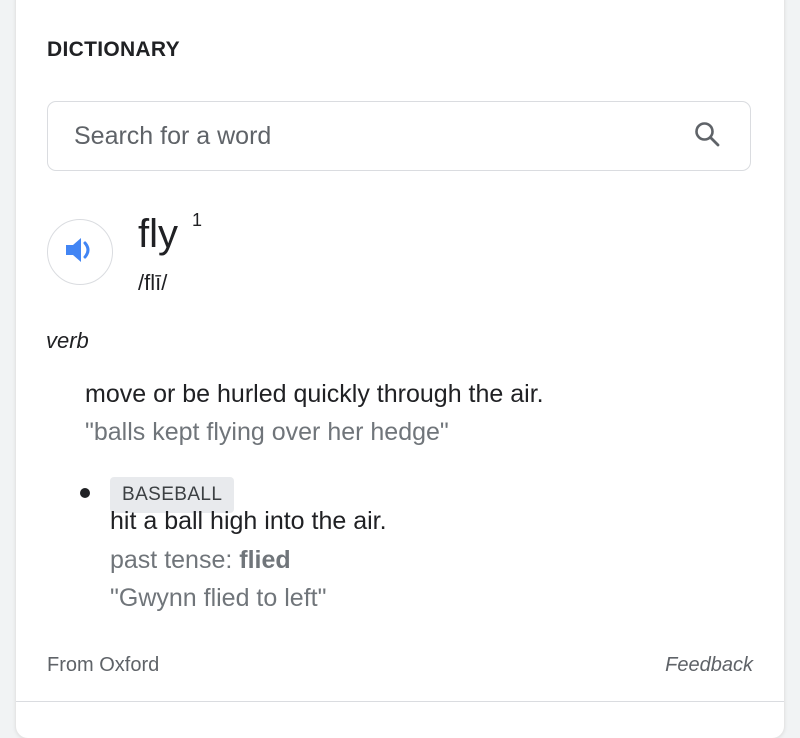 This screenshot has width=800, height=738. I want to click on search-button, so click(707, 136).